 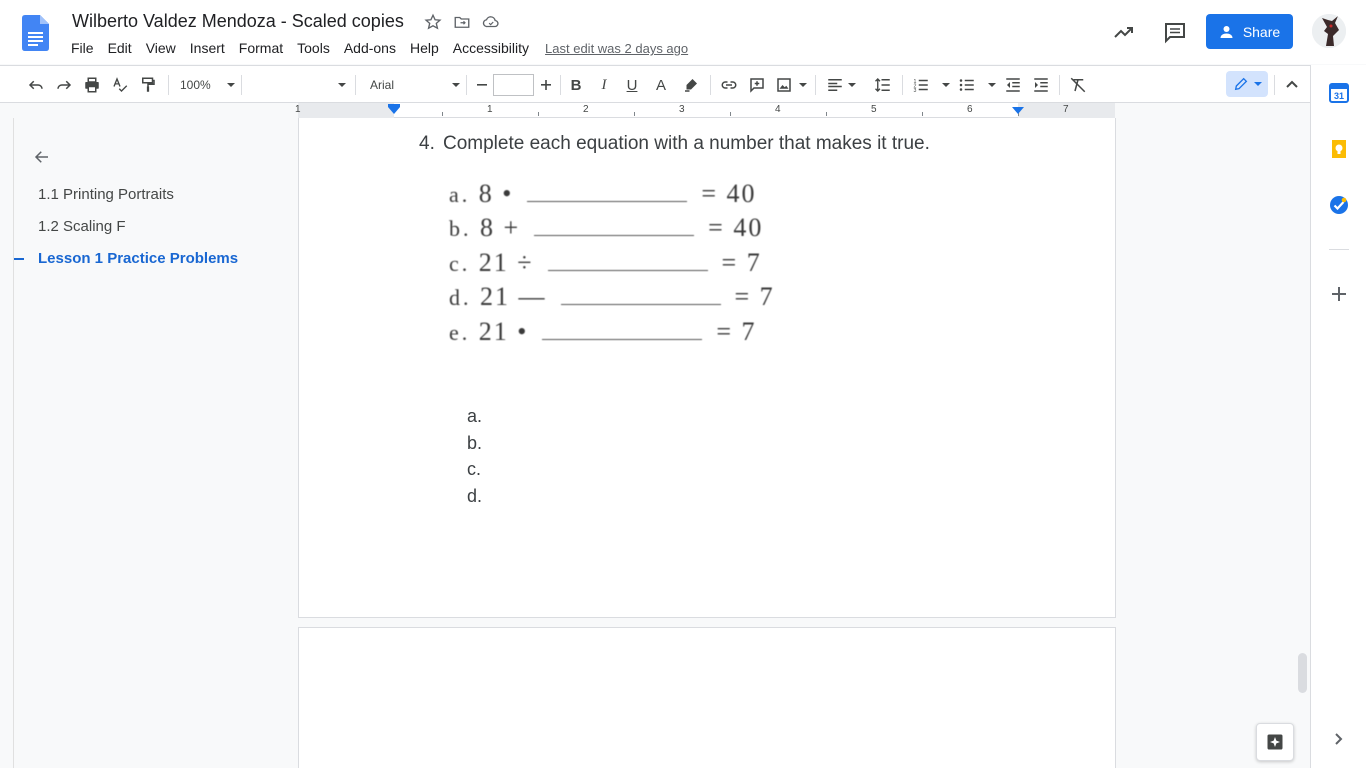 I want to click on line-spacing-icon, so click(x=883, y=85).